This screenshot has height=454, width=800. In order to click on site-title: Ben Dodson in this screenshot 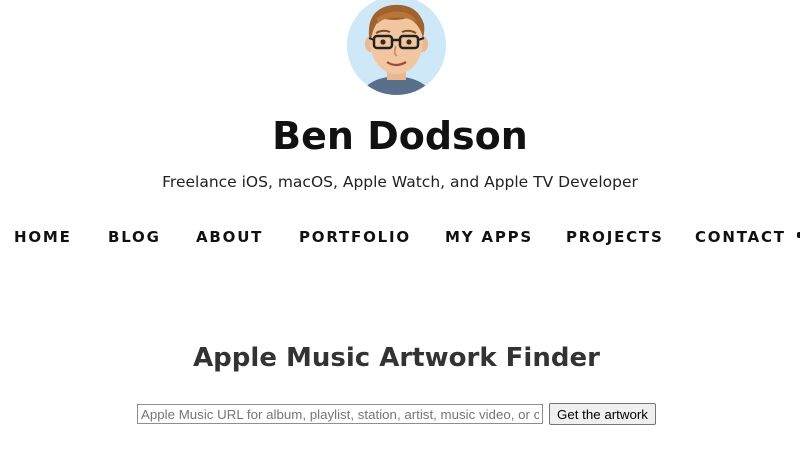, I will do `click(400, 136)`.